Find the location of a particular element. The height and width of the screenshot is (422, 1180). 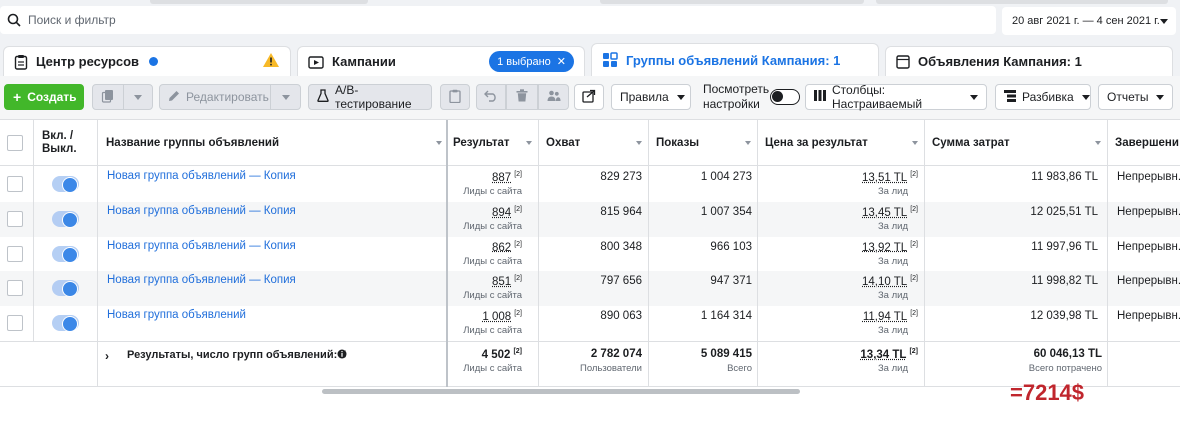

select-all-checkbox is located at coordinates (15, 143).